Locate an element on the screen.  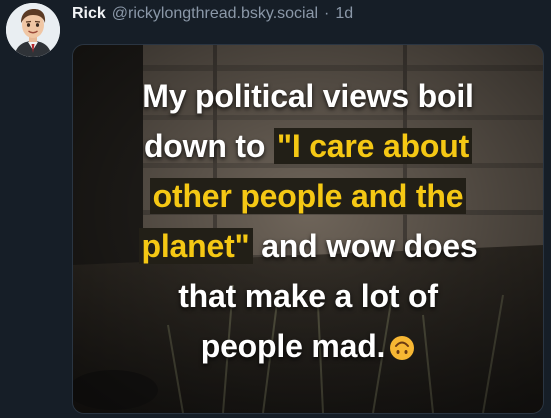
caption-line: down to "I care about is located at coordinates (308, 146).